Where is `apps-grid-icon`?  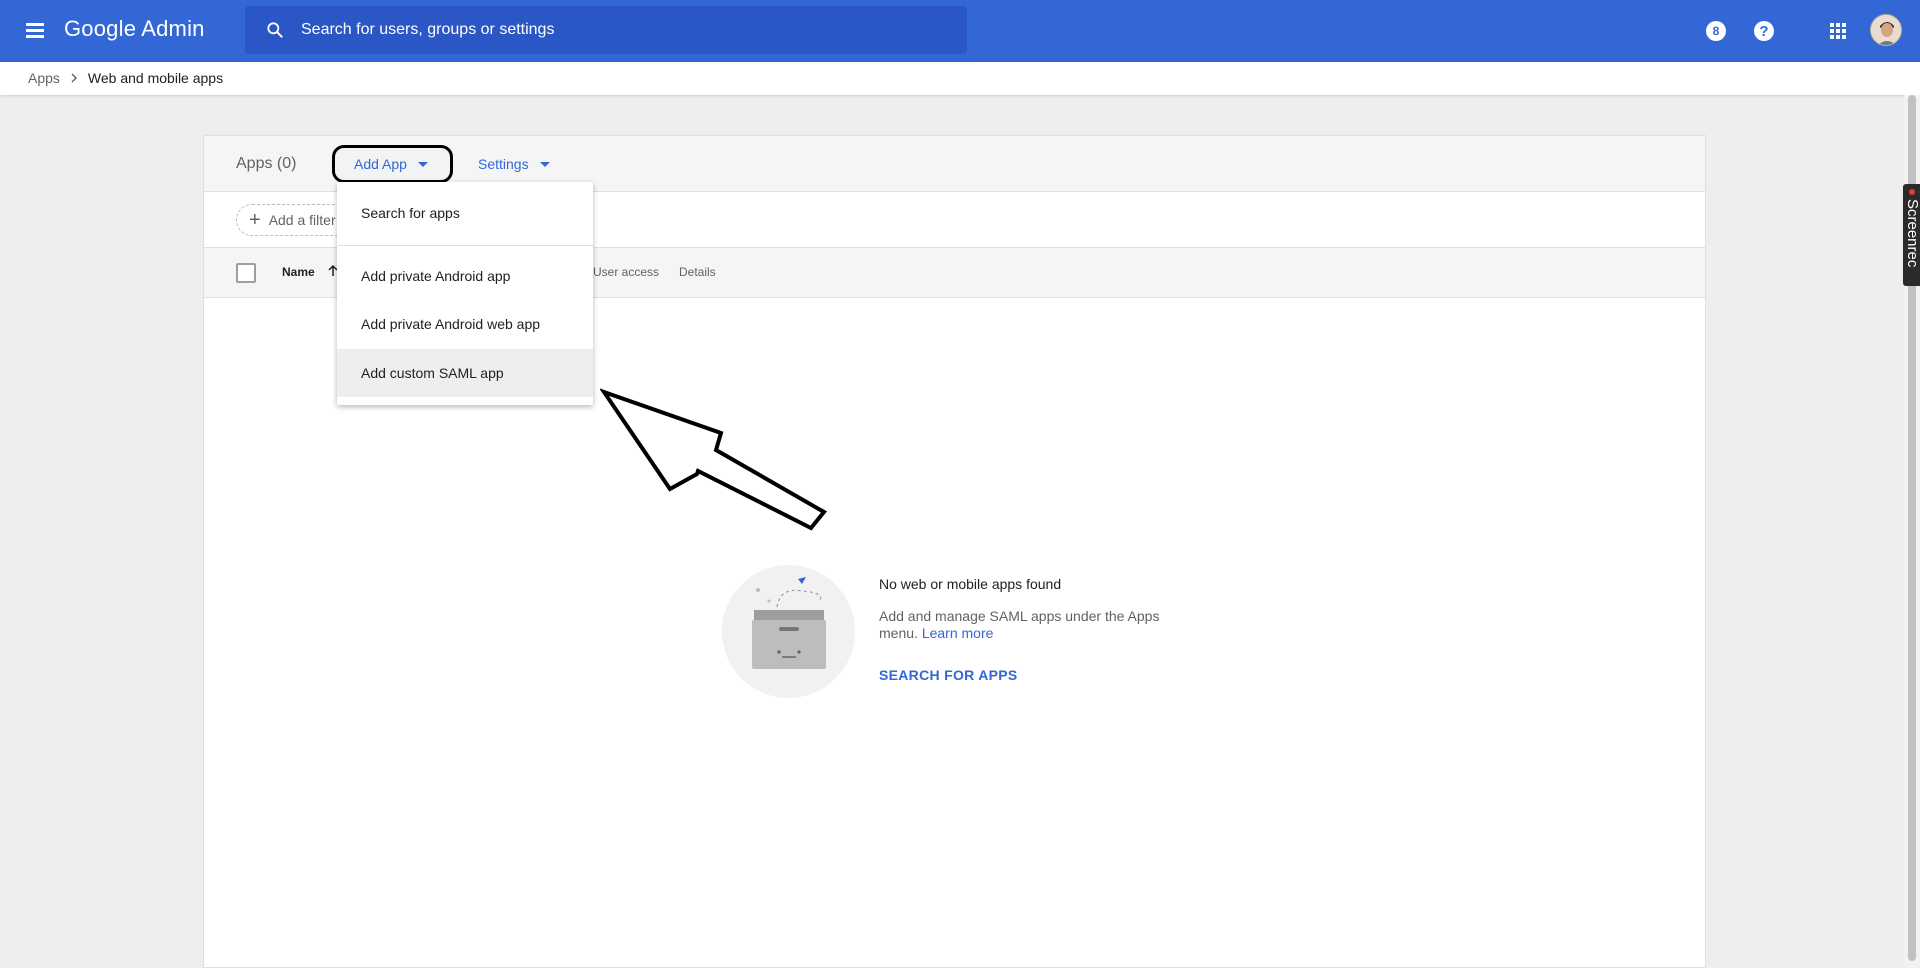
apps-grid-icon is located at coordinates (1838, 31).